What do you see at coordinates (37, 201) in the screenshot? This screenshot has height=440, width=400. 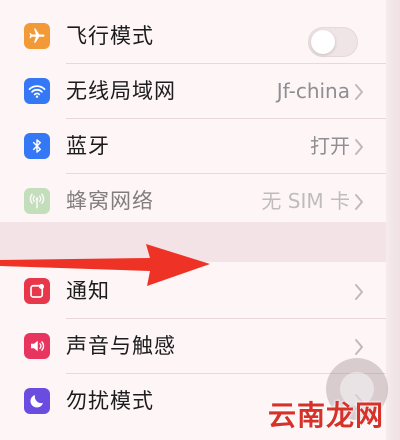 I see `cellular-antenna-icon` at bounding box center [37, 201].